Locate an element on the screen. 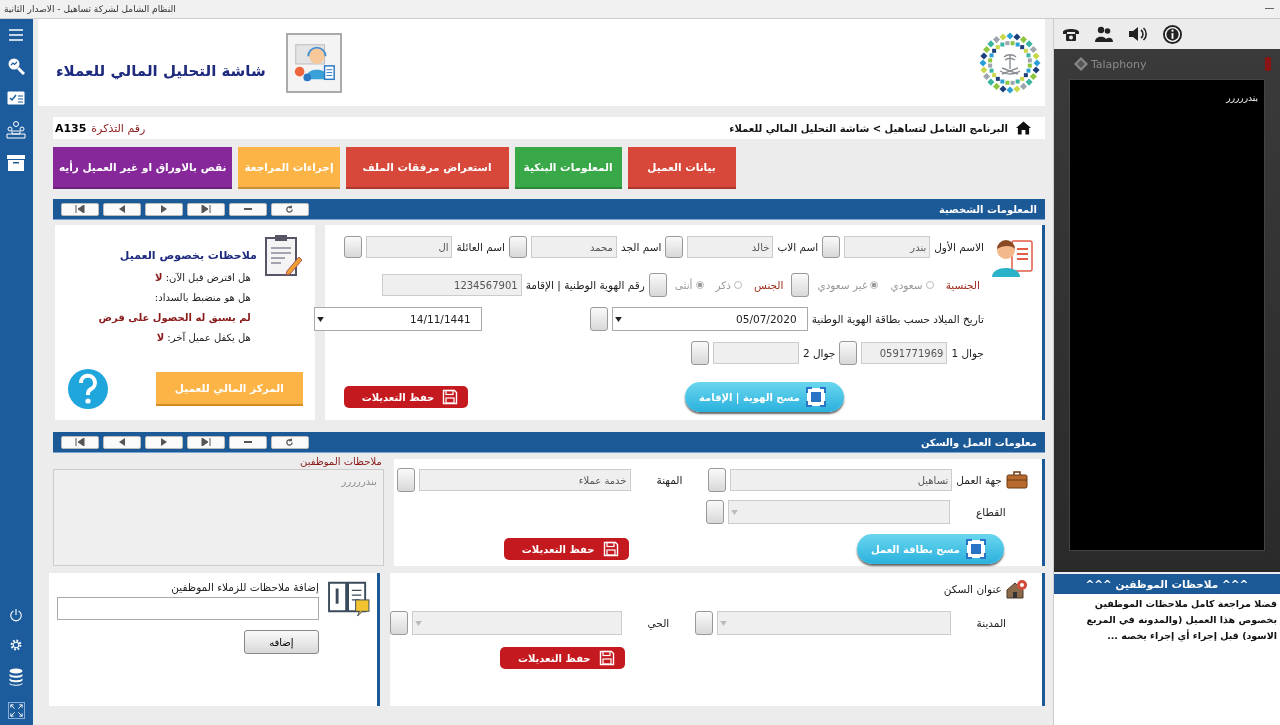  speaker-icon is located at coordinates (1137, 34).